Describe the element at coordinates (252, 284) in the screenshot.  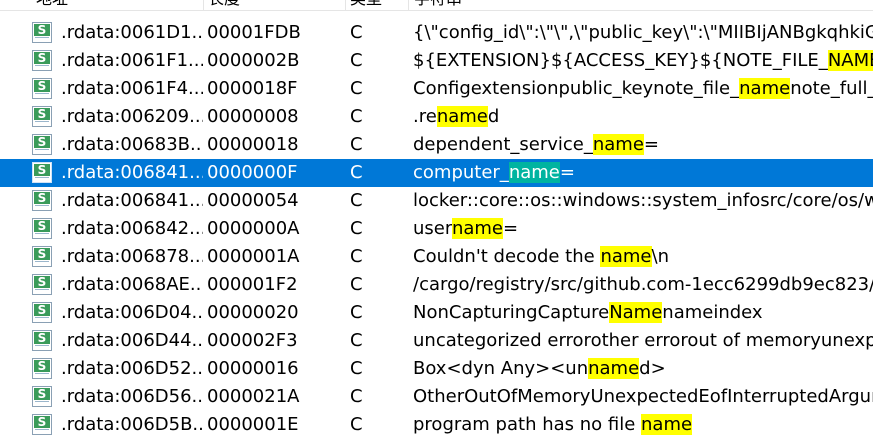
I see `length-cell: 000001F2` at that location.